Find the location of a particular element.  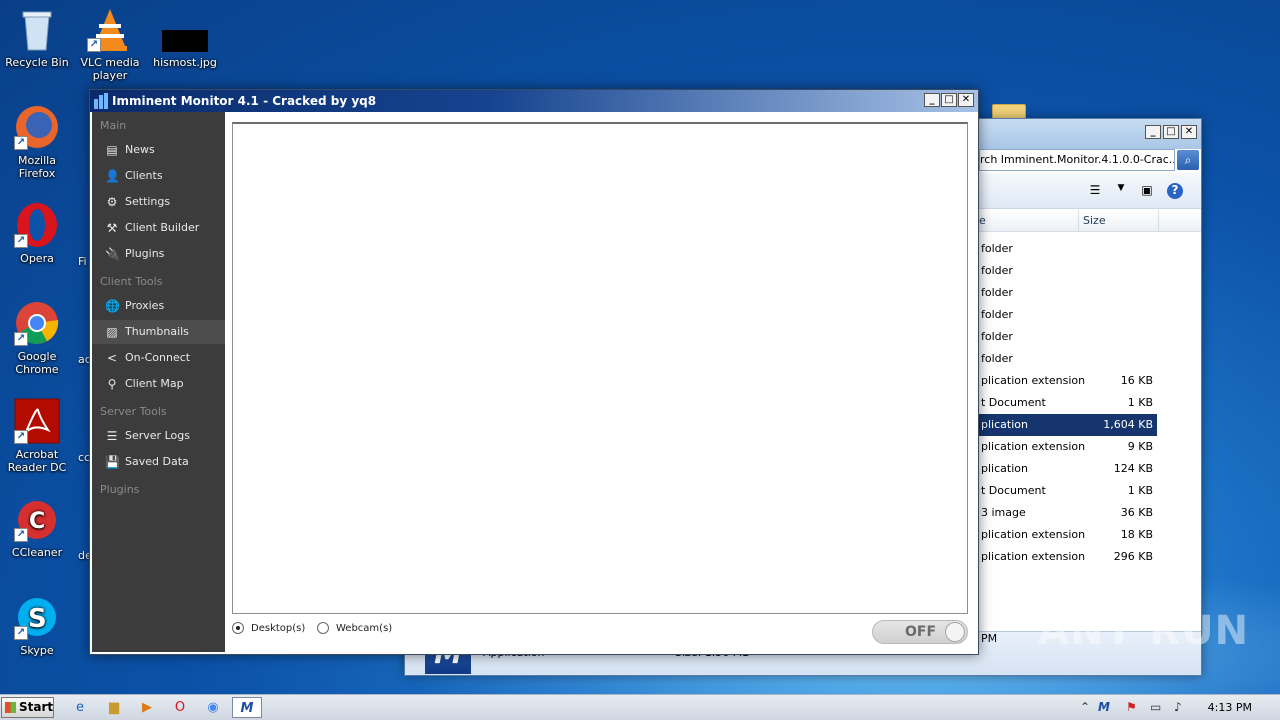

svg-text: S is located at coordinates (37, 619).